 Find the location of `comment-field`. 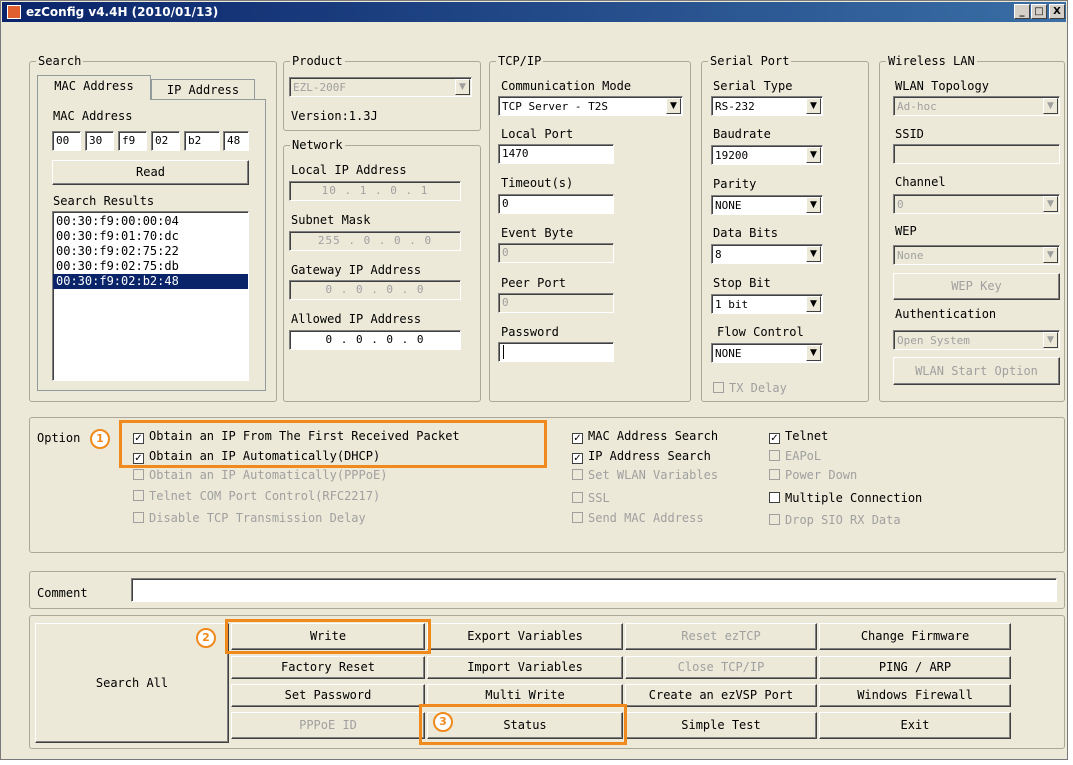

comment-field is located at coordinates (594, 590).